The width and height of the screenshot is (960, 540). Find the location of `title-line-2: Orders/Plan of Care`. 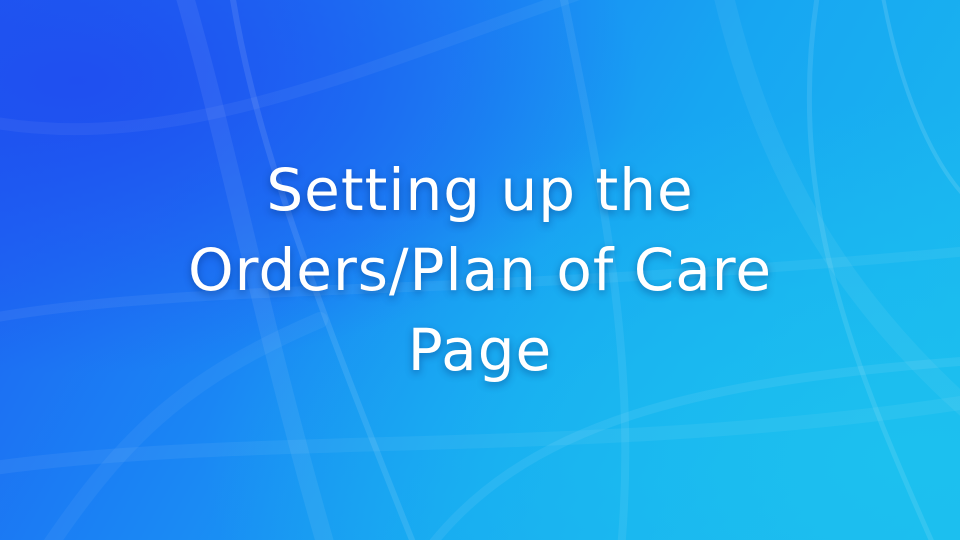

title-line-2: Orders/Plan of Care is located at coordinates (480, 270).